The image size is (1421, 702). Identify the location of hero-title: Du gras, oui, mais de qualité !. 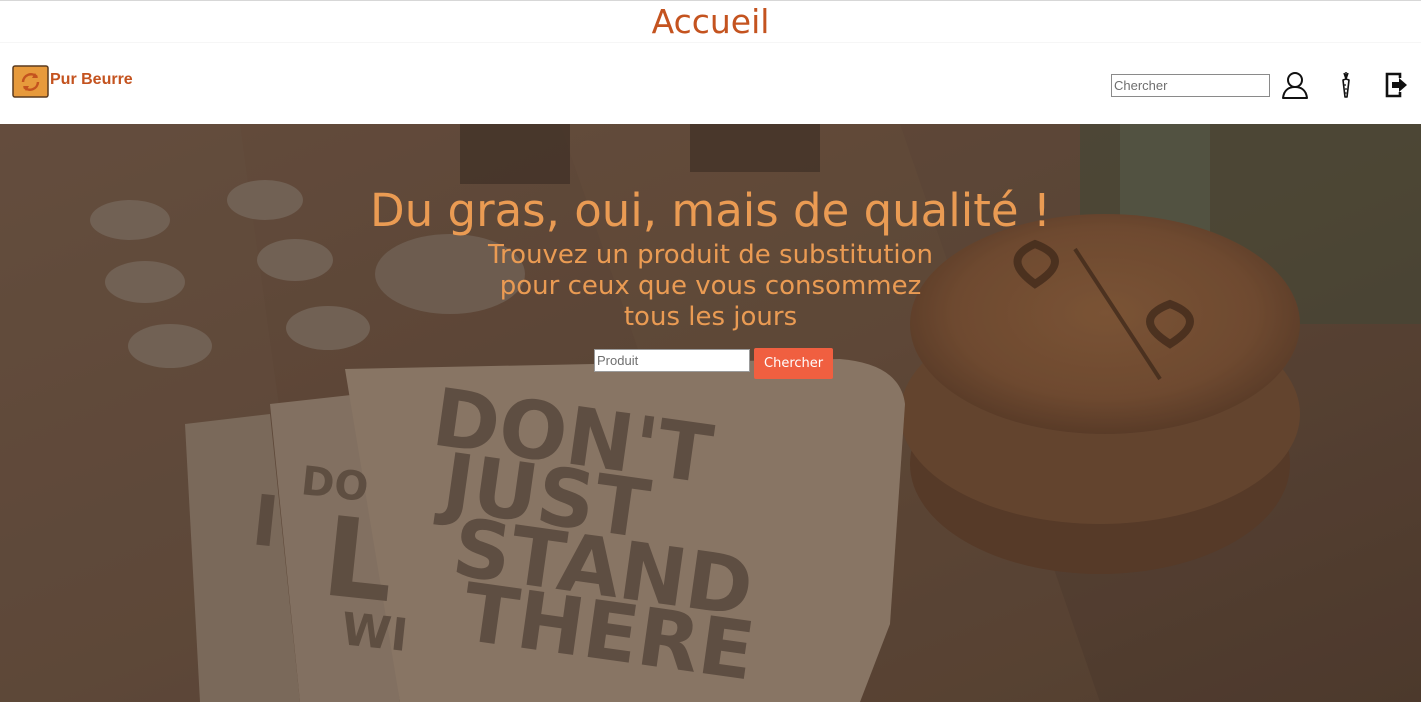
(710, 210).